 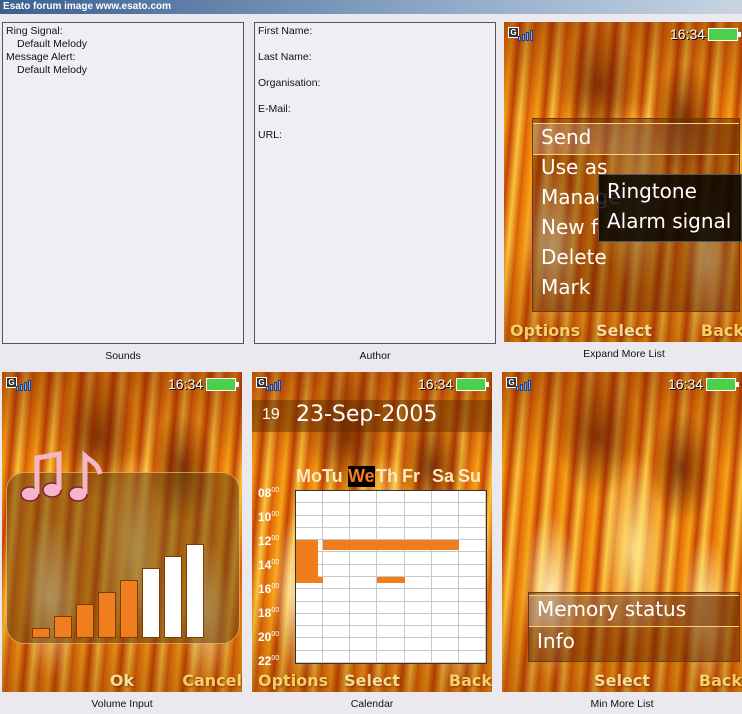 What do you see at coordinates (372, 704) in the screenshot?
I see `calendar-caption: Calendar` at bounding box center [372, 704].